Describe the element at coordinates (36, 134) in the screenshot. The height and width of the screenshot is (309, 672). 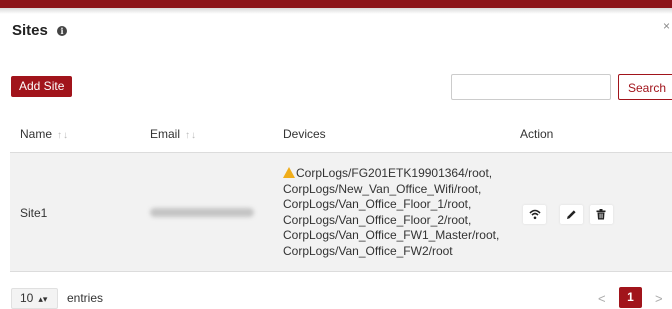
I see `column-header-name-label: Name` at that location.